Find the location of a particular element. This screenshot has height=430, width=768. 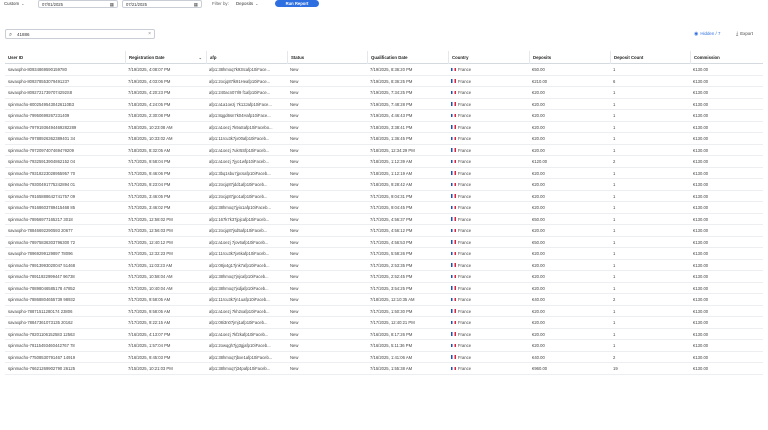

column-header-country: Country is located at coordinates (488, 57).